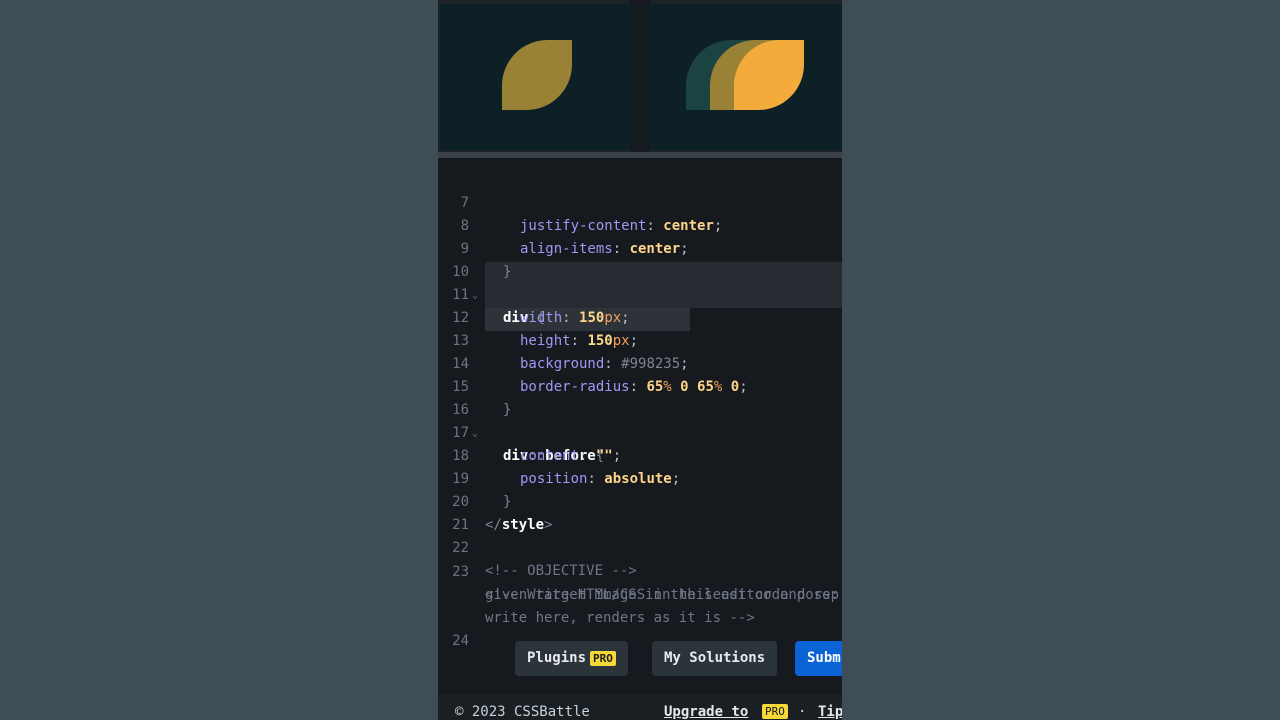 The width and height of the screenshot is (1280, 720). Describe the element at coordinates (746, 77) in the screenshot. I see `target-preview` at that location.